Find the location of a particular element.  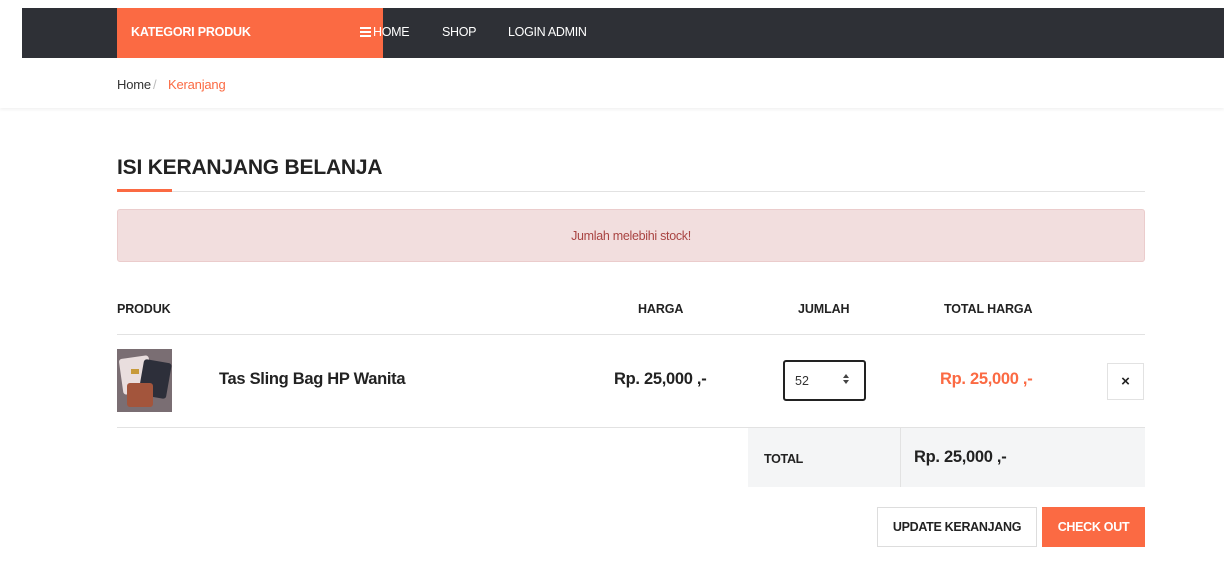

column-header-quantity: JUMLAH is located at coordinates (824, 309).